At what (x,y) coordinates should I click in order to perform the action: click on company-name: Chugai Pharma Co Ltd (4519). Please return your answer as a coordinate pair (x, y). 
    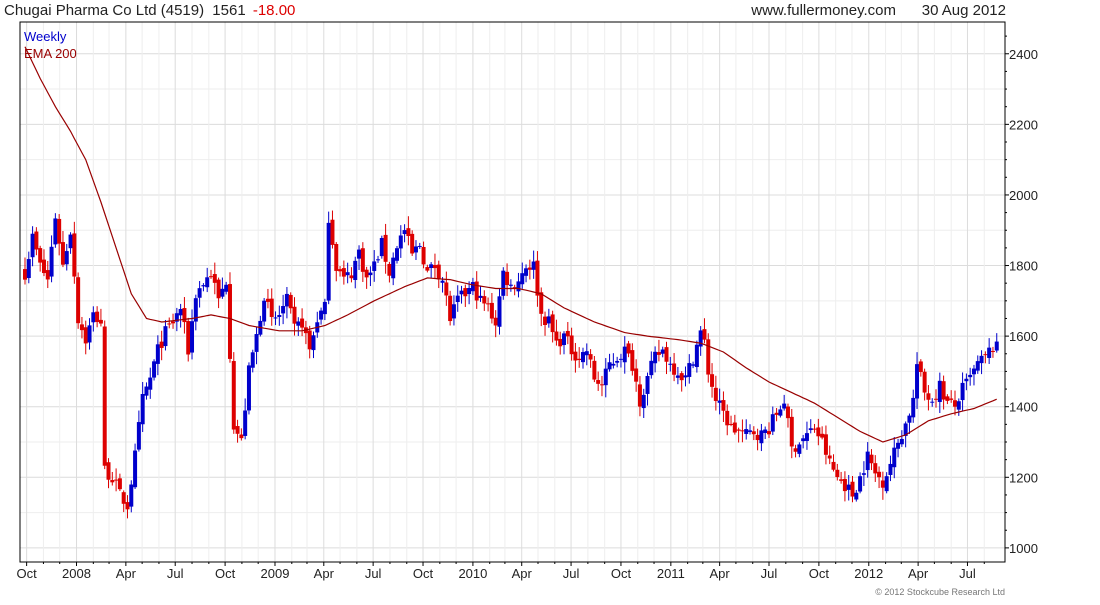
    Looking at the image, I should click on (104, 10).